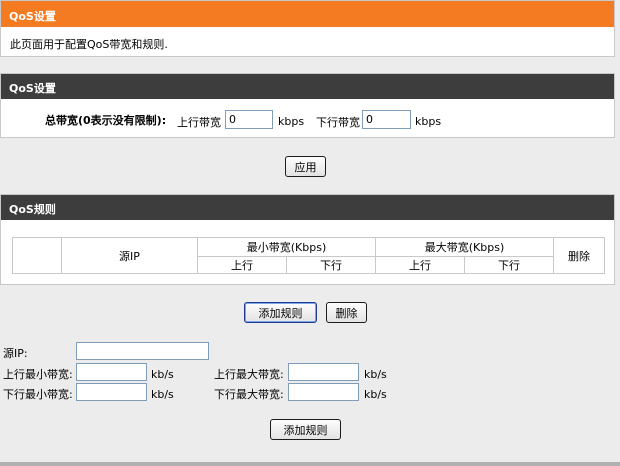 This screenshot has height=466, width=620. Describe the element at coordinates (338, 122) in the screenshot. I see `download-bandwidth-label: 下行带宽` at that location.